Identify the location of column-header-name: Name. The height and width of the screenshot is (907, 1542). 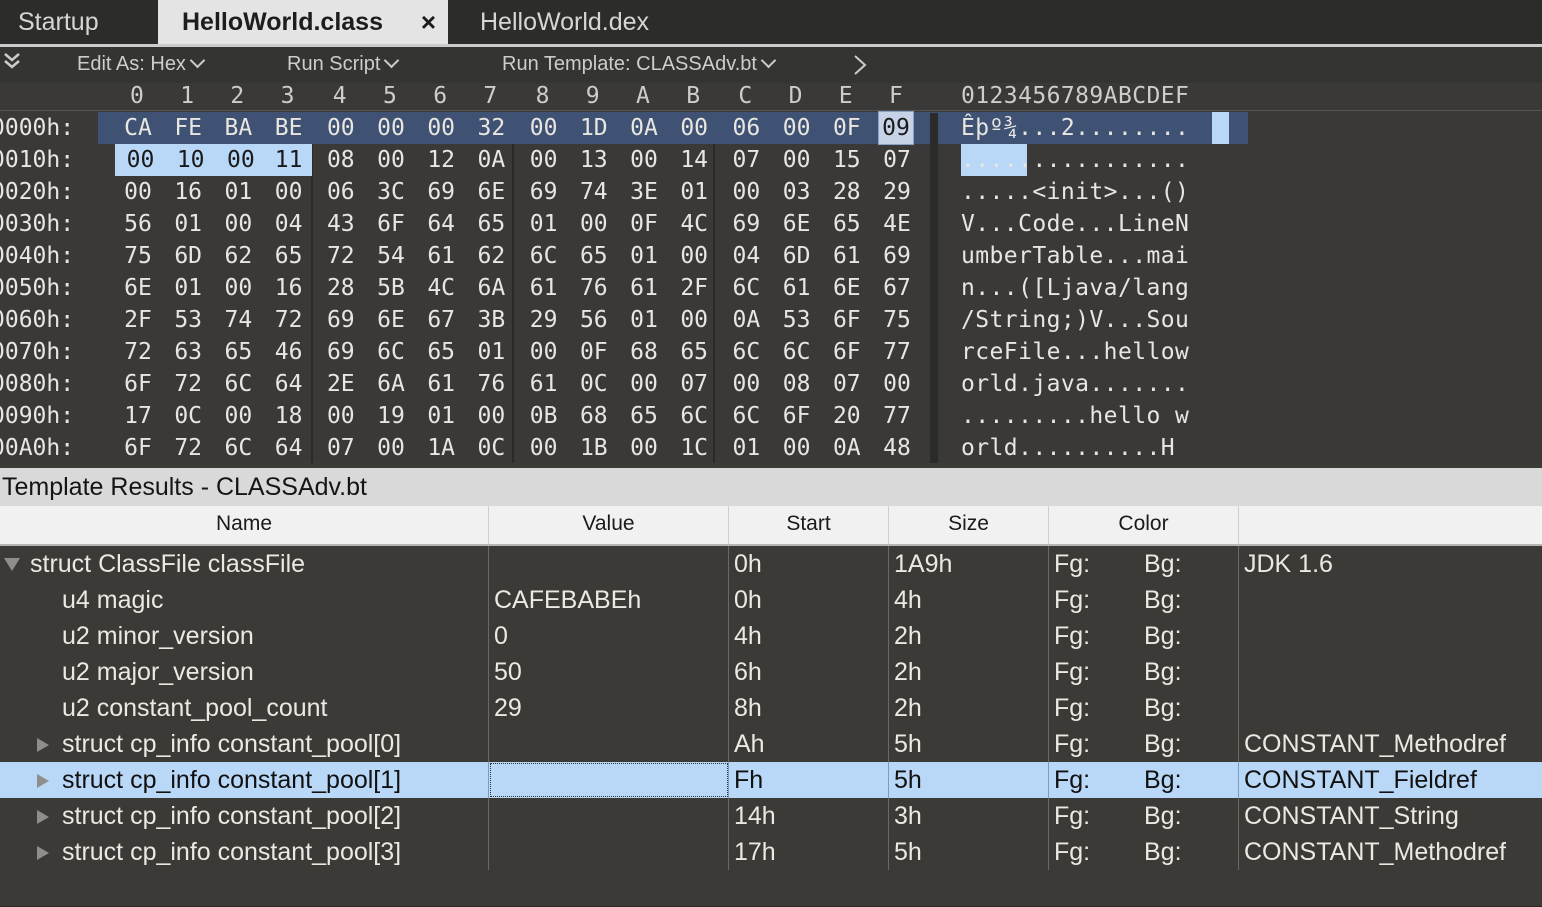
(244, 525).